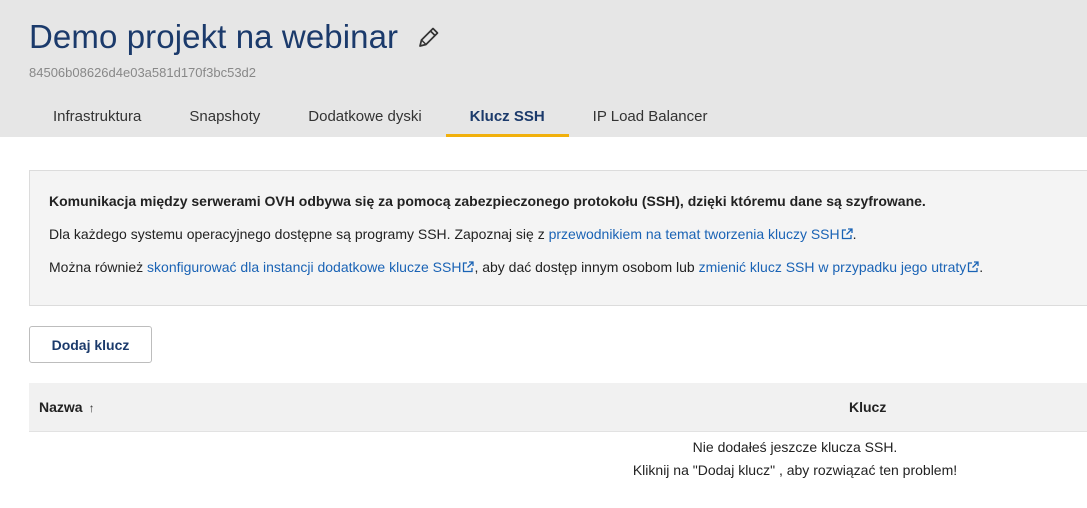 This screenshot has width=1087, height=508. Describe the element at coordinates (586, 267) in the screenshot. I see `info-text: , aby dać dostęp innym osobom lub` at that location.